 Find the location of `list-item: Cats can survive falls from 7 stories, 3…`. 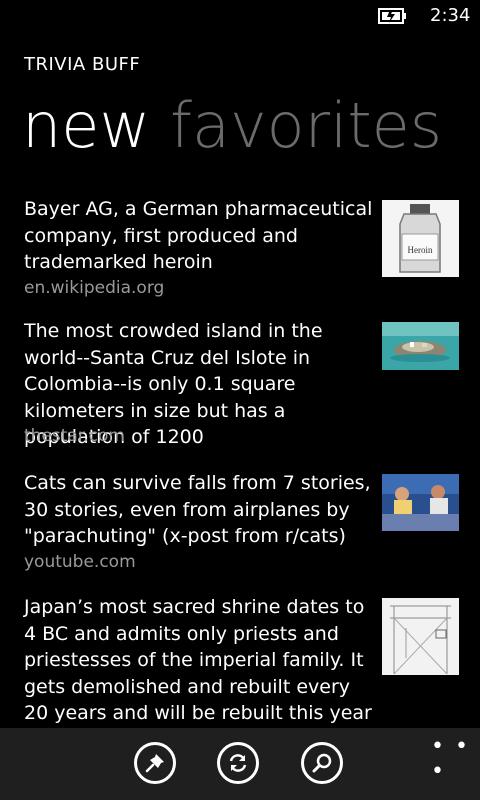

list-item: Cats can survive falls from 7 stories, 3… is located at coordinates (242, 526).